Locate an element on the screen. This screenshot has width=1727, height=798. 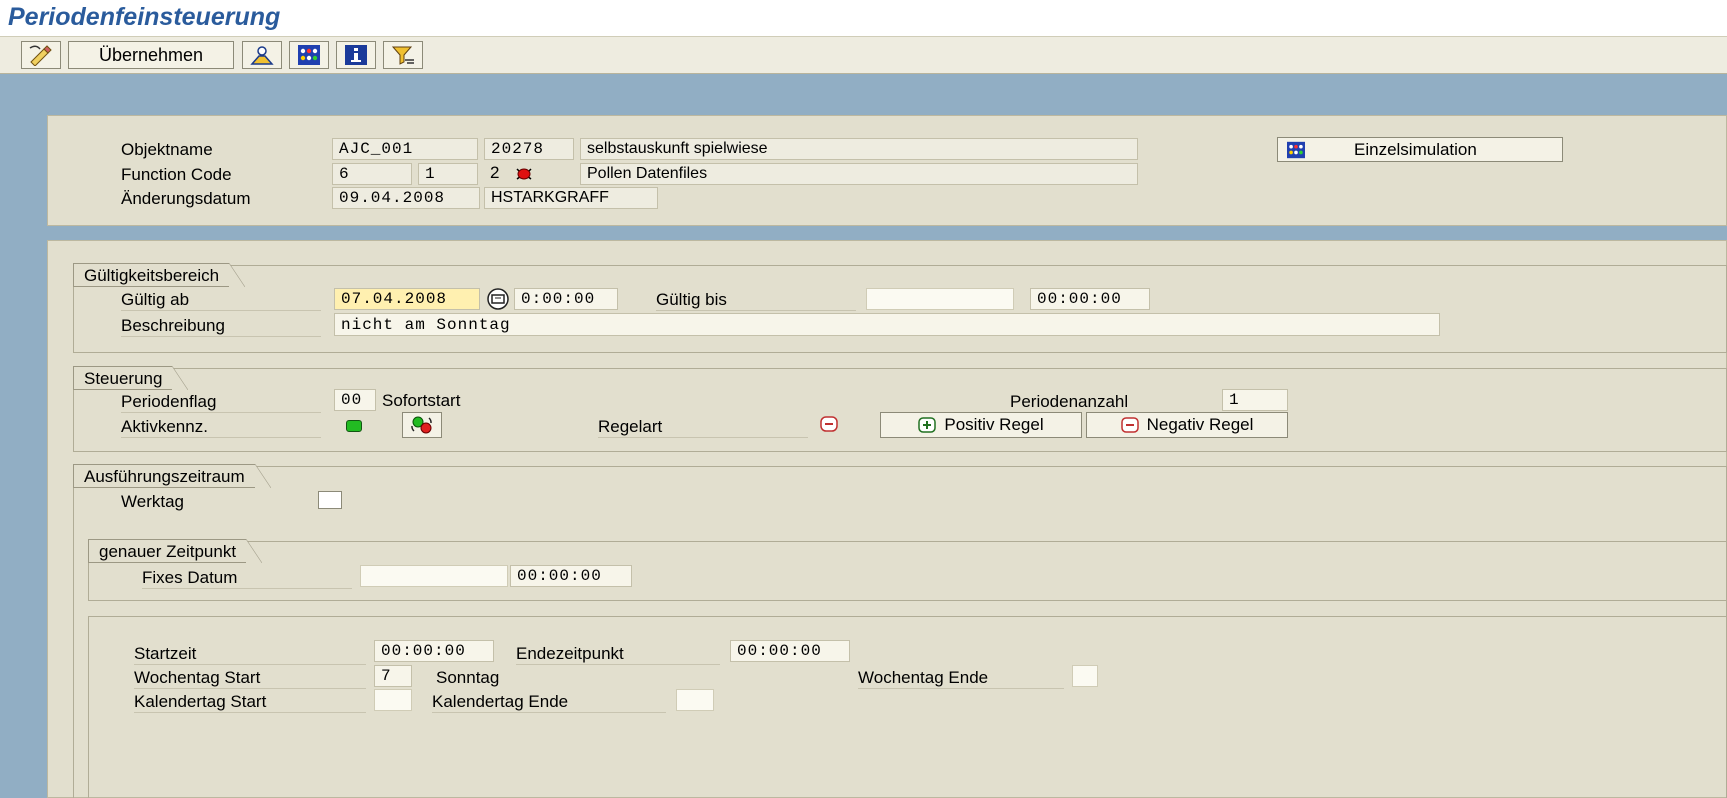
kalendertag-ende-label: Kalendertag Ende is located at coordinates (549, 702).